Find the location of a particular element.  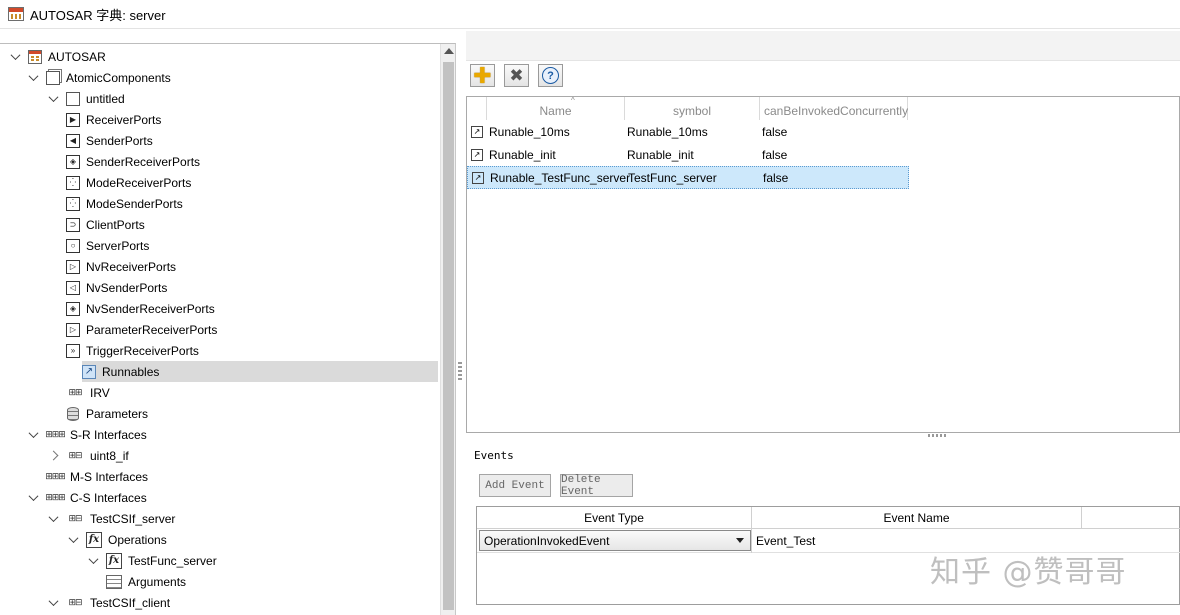

delete-button: ✖ is located at coordinates (516, 75).